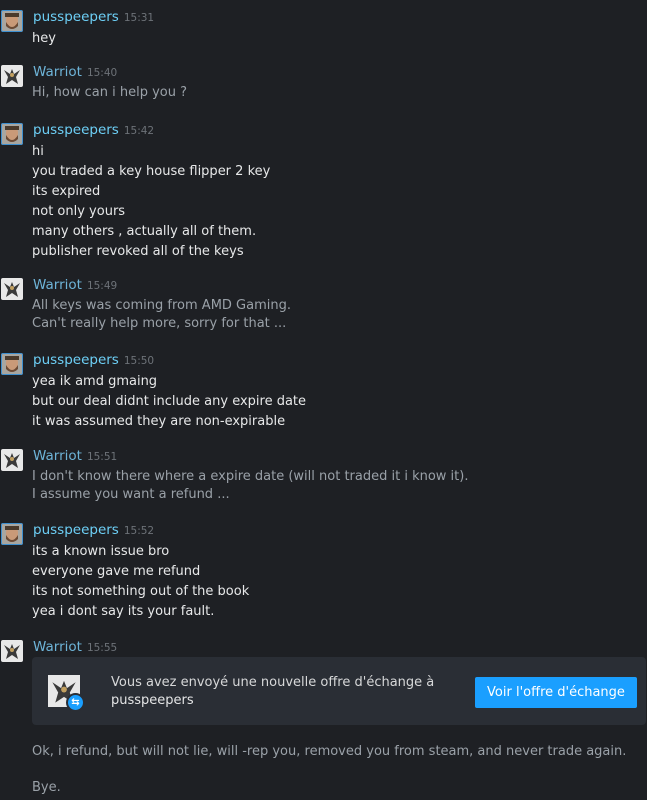 The image size is (647, 800). I want to click on message-line: yea i dont say its your fault., so click(123, 611).